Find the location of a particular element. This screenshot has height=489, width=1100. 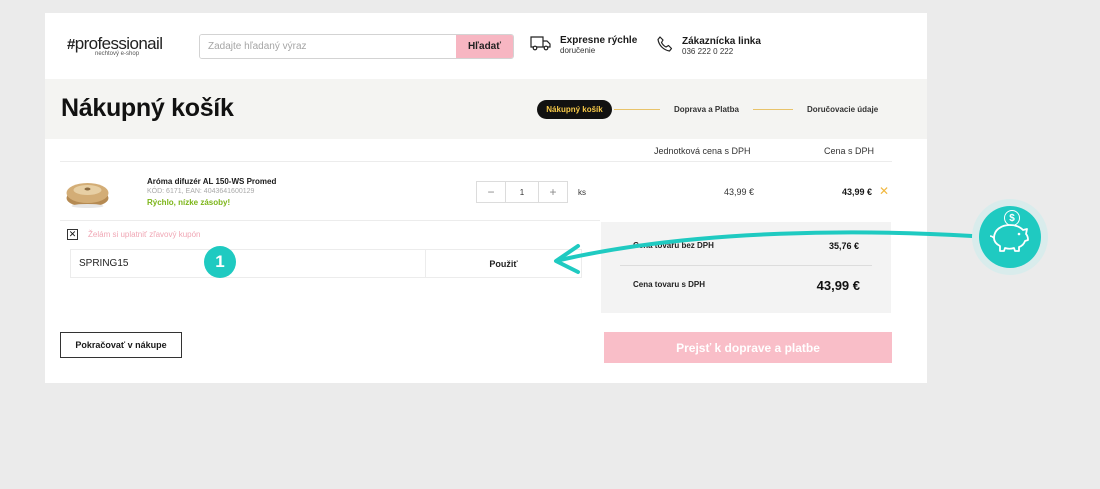

column-total: Cena s DPH is located at coordinates (849, 151).